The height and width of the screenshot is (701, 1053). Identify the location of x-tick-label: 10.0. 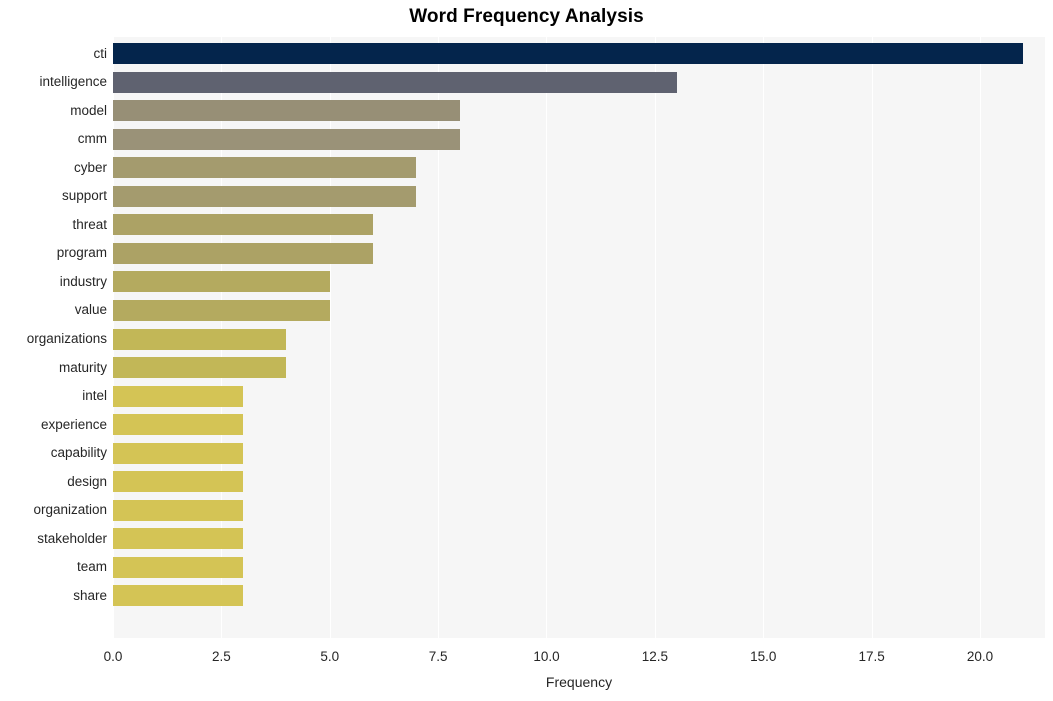
(546, 656).